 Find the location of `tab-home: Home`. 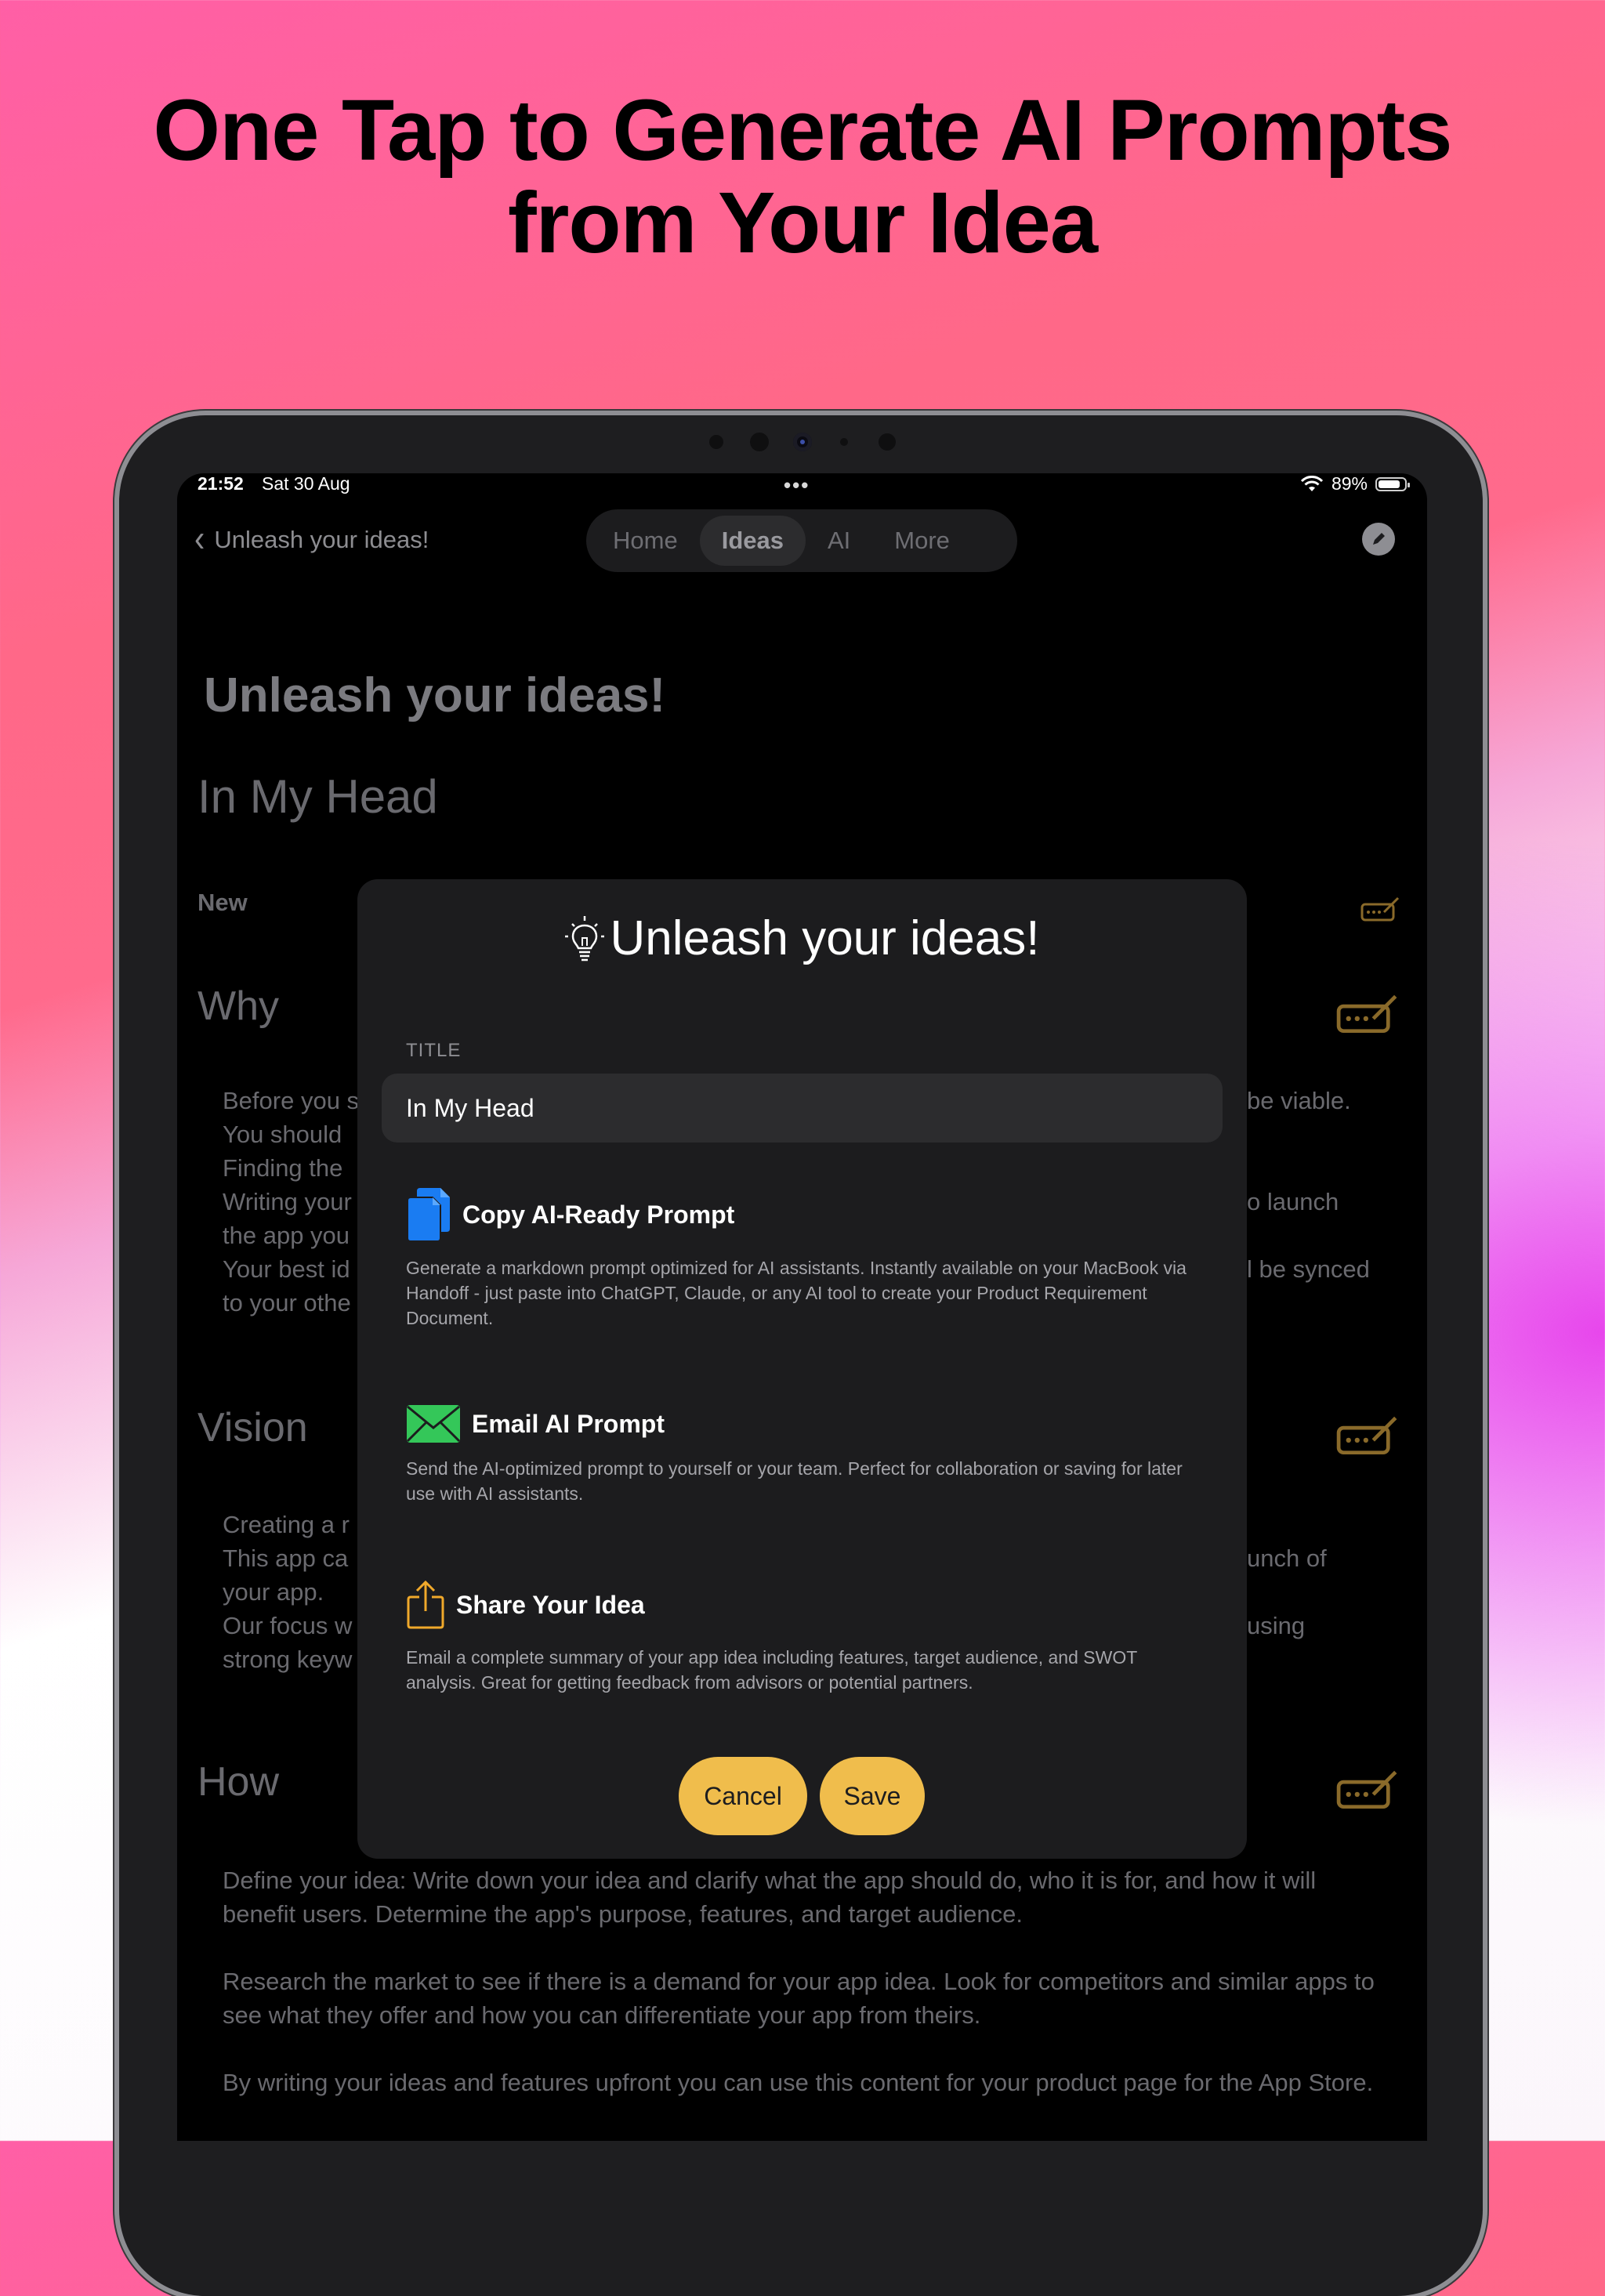

tab-home: Home is located at coordinates (645, 541).